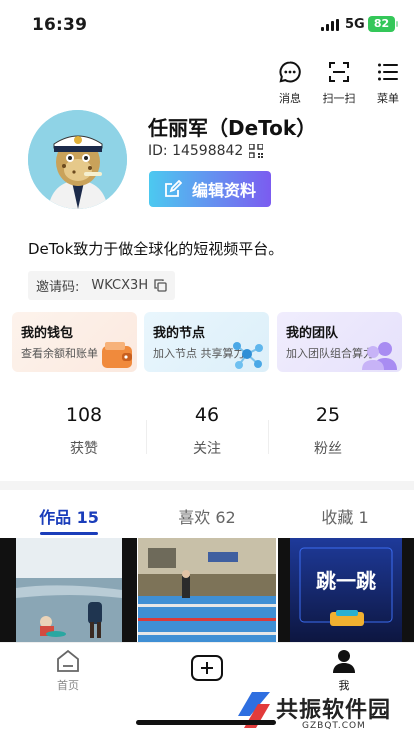  Describe the element at coordinates (388, 98) in the screenshot. I see `menu-label: 菜单` at that location.